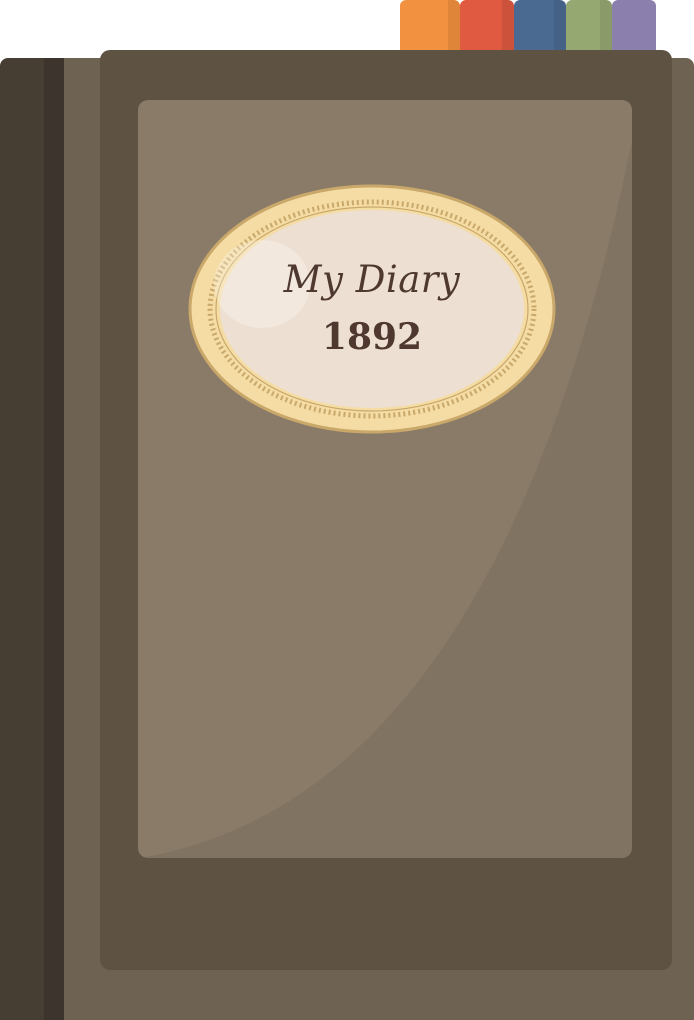 This screenshot has width=694, height=1020. What do you see at coordinates (372, 337) in the screenshot?
I see `diary-year: 1892` at bounding box center [372, 337].